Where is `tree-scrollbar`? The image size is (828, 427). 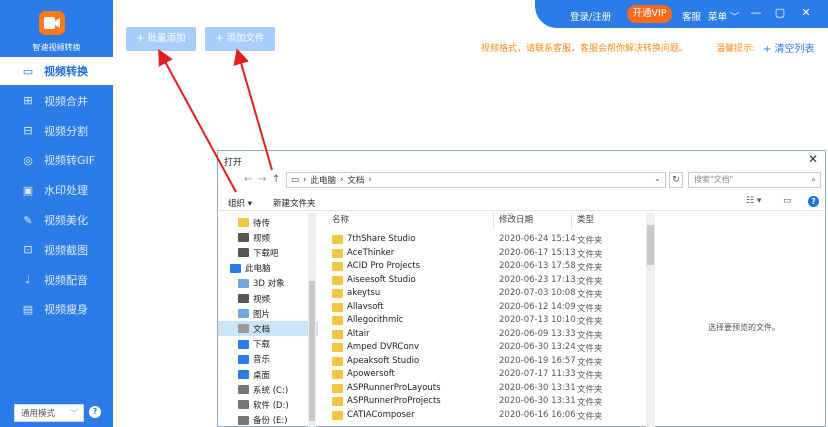
tree-scrollbar is located at coordinates (312, 320).